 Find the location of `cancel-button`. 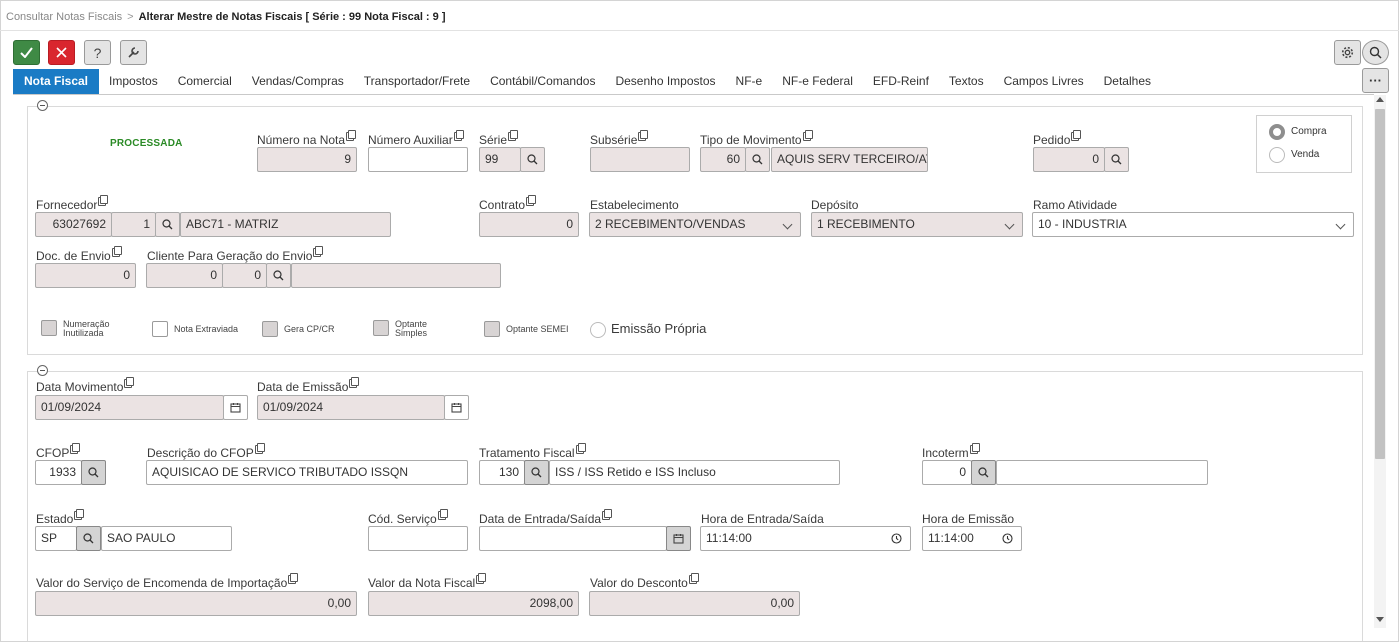

cancel-button is located at coordinates (61, 52).